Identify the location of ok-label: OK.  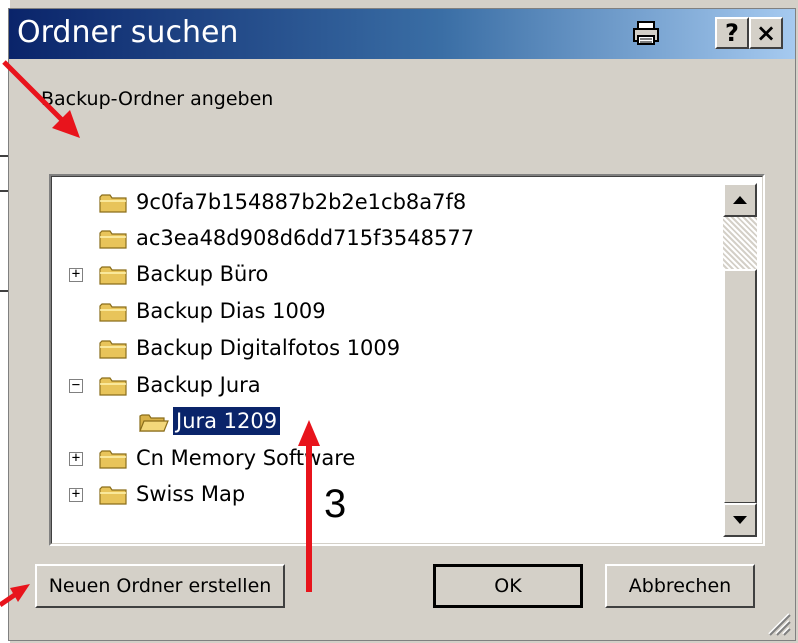
(508, 586).